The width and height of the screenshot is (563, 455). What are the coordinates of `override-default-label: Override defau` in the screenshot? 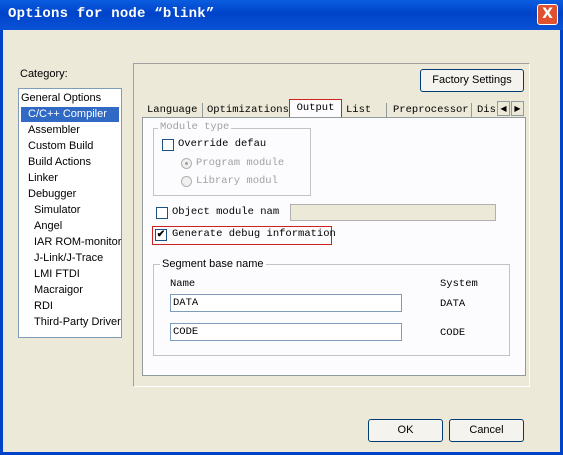 It's located at (222, 144).